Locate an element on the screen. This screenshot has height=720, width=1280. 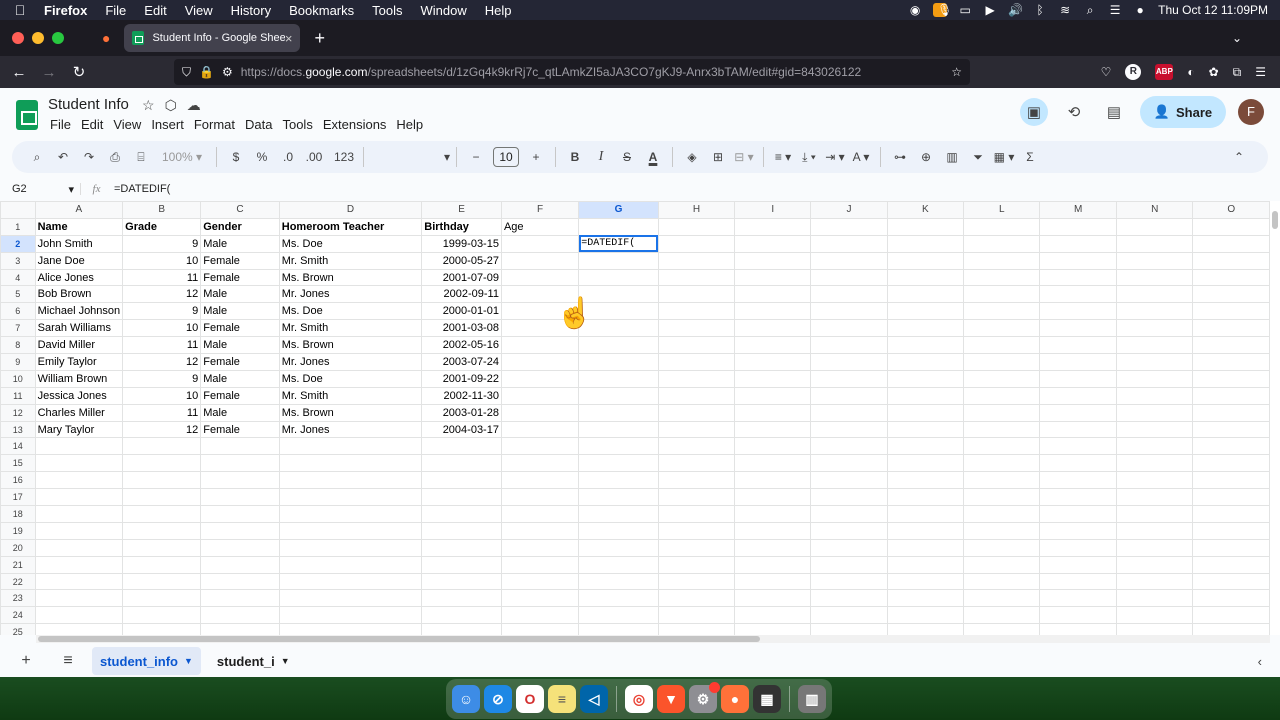
cell-l14 is located at coordinates (1002, 446).